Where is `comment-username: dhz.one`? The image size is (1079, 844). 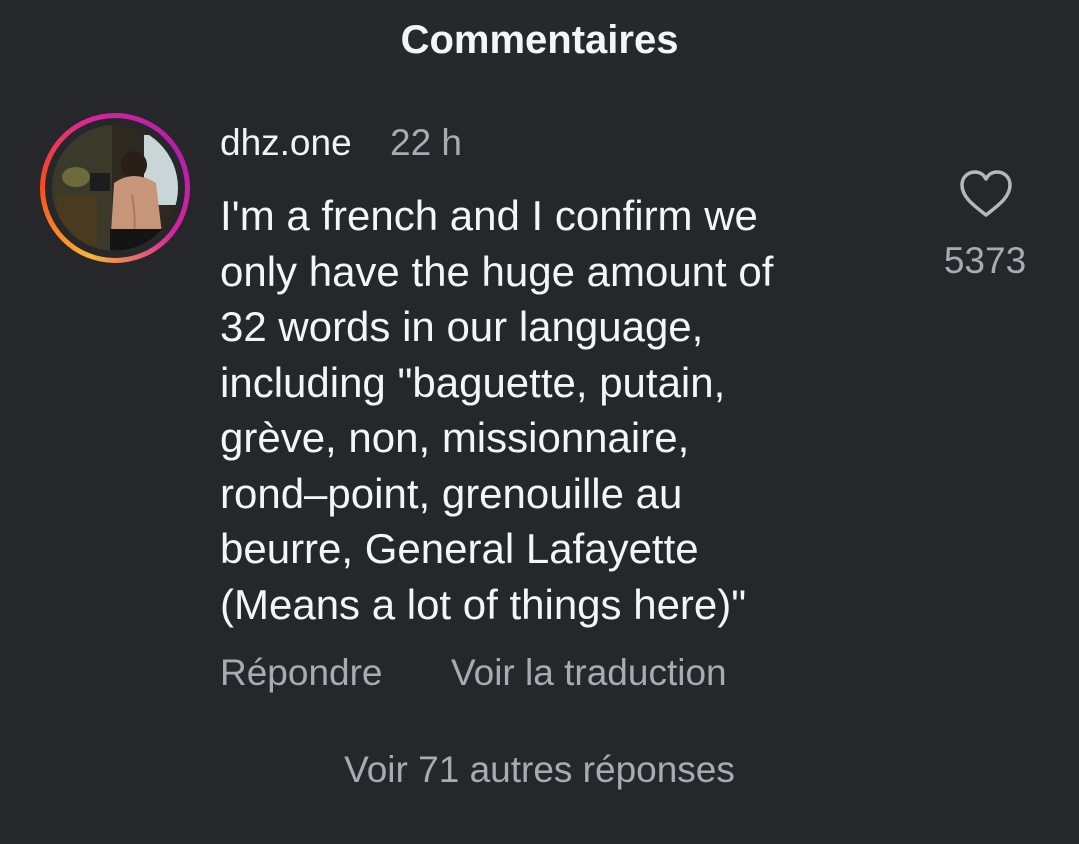
comment-username: dhz.one is located at coordinates (286, 143).